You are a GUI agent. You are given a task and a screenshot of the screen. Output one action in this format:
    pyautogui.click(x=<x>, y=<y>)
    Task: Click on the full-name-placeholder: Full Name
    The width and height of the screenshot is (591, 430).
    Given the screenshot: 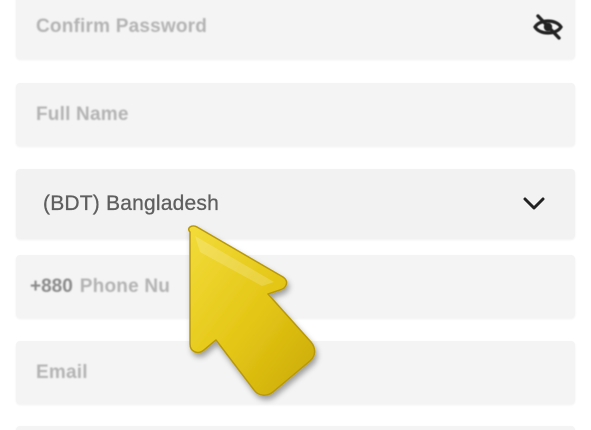 What is the action you would take?
    pyautogui.click(x=82, y=114)
    